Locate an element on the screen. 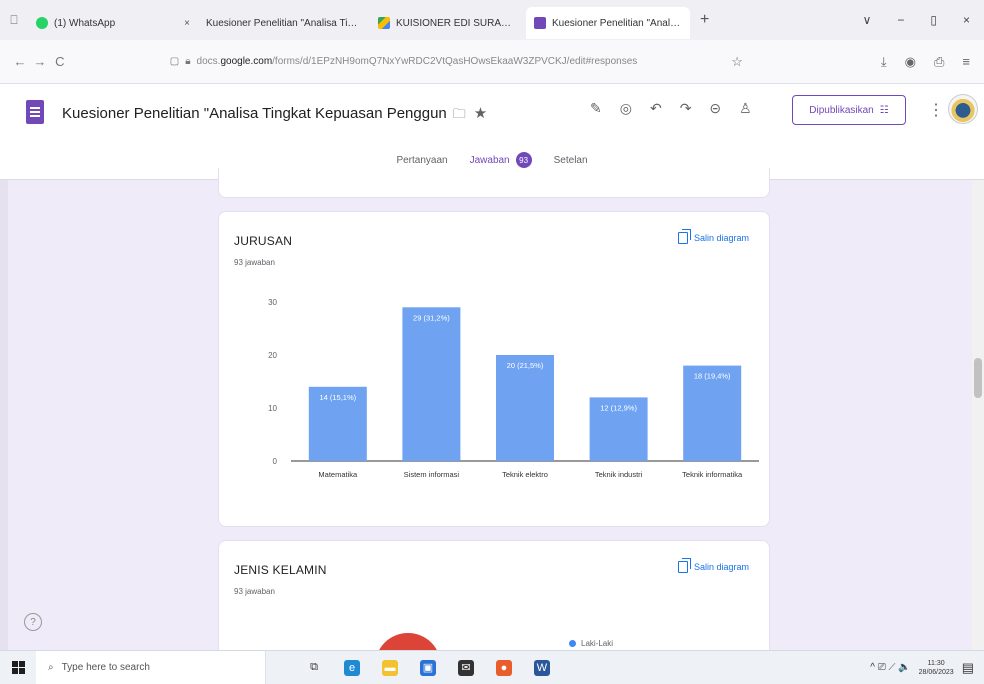 This screenshot has width=984, height=684. browser-tab-kuisioner-edi: KUISIONER EDI SURADI - Goog × is located at coordinates (448, 23).